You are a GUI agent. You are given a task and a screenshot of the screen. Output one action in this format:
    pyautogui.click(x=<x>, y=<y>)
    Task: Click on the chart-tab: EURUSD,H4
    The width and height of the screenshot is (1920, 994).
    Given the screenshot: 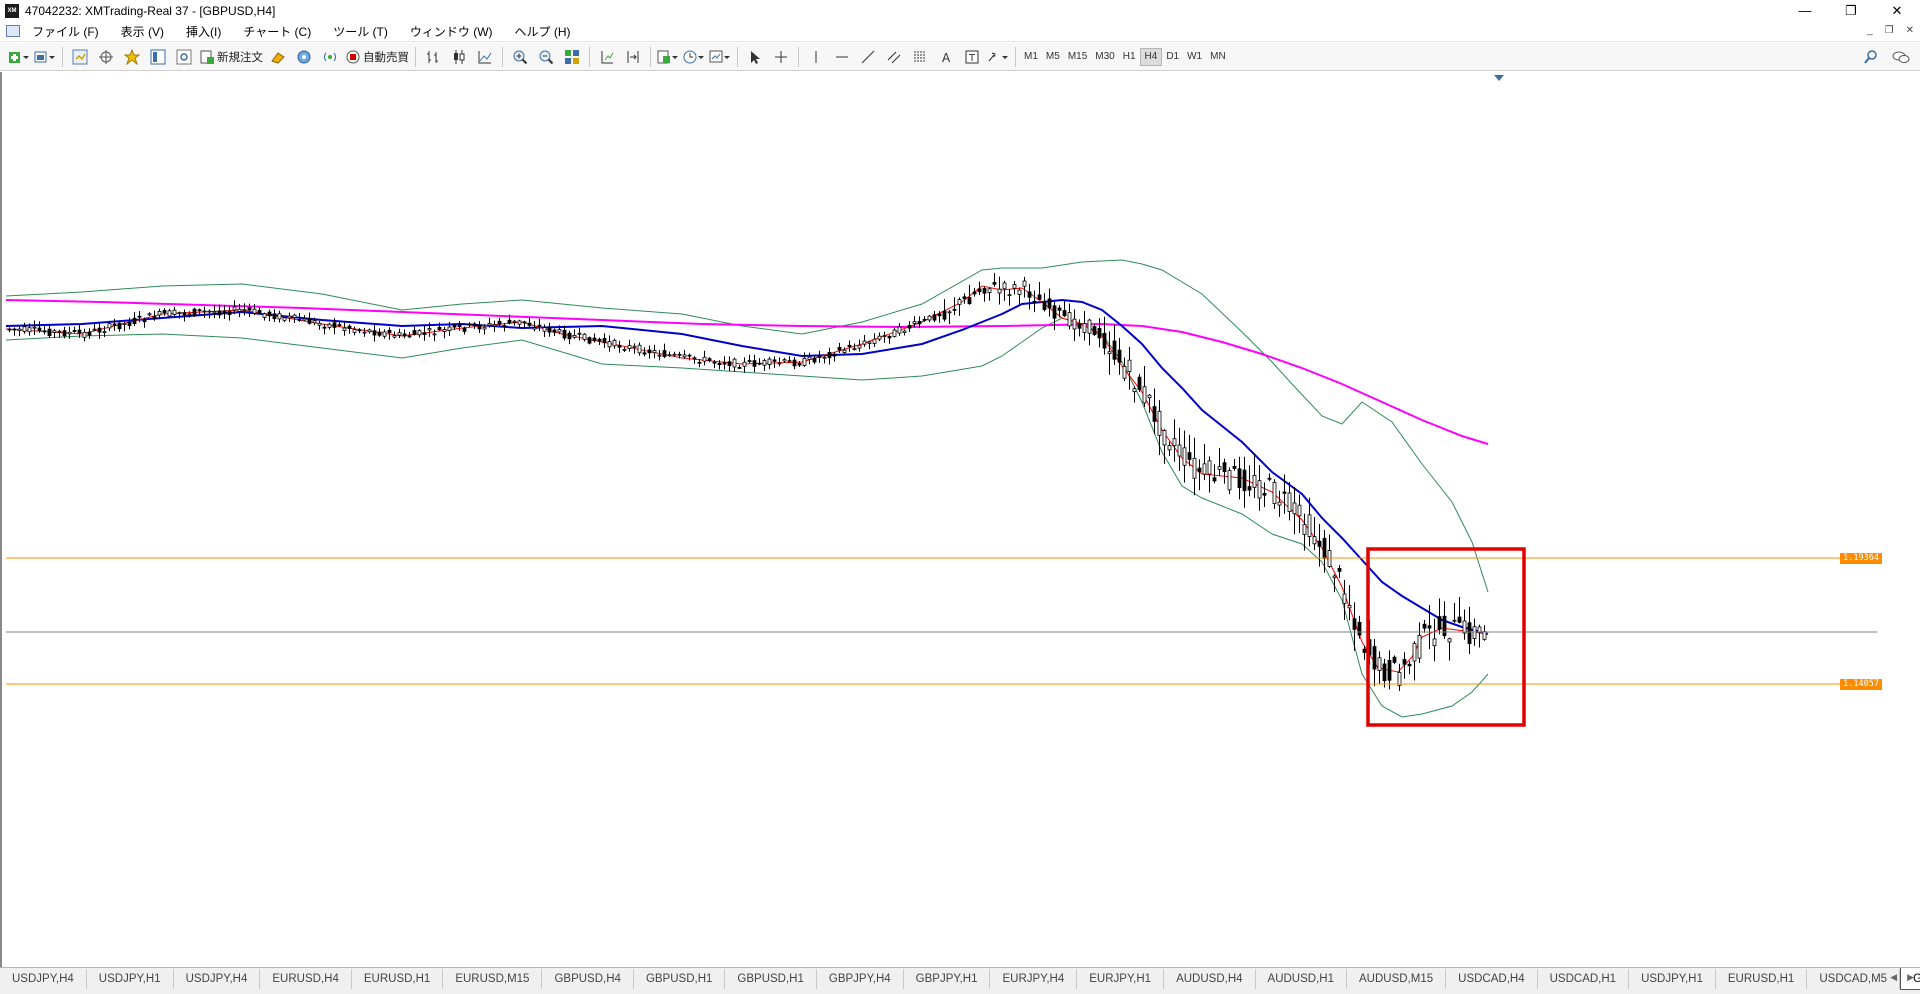 What is the action you would take?
    pyautogui.click(x=306, y=979)
    